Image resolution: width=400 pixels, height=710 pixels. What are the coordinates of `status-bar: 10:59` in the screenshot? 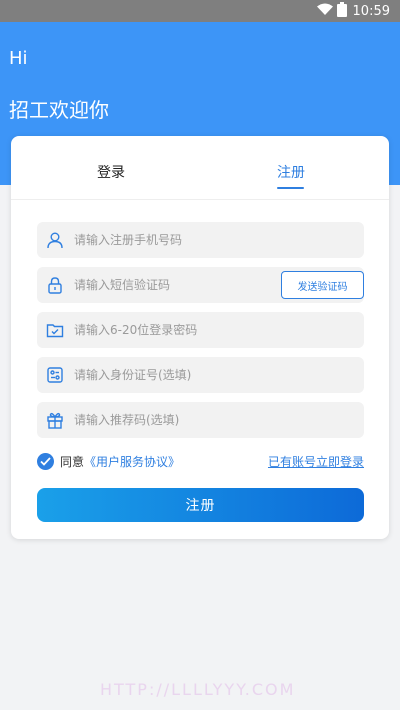 It's located at (200, 11).